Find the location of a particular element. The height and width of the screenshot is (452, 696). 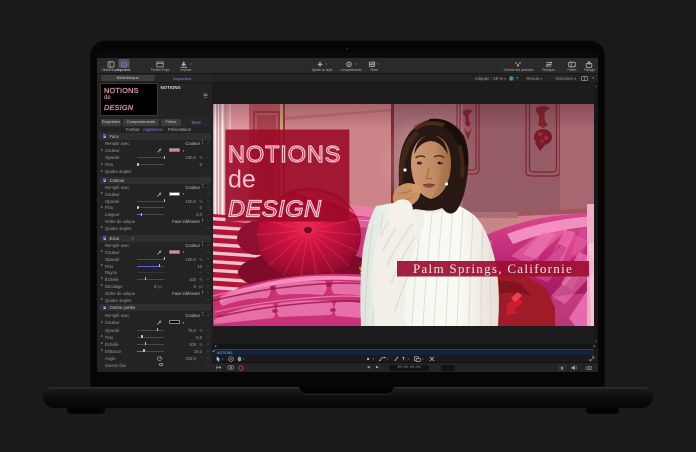

svg-text: de is located at coordinates (242, 179).